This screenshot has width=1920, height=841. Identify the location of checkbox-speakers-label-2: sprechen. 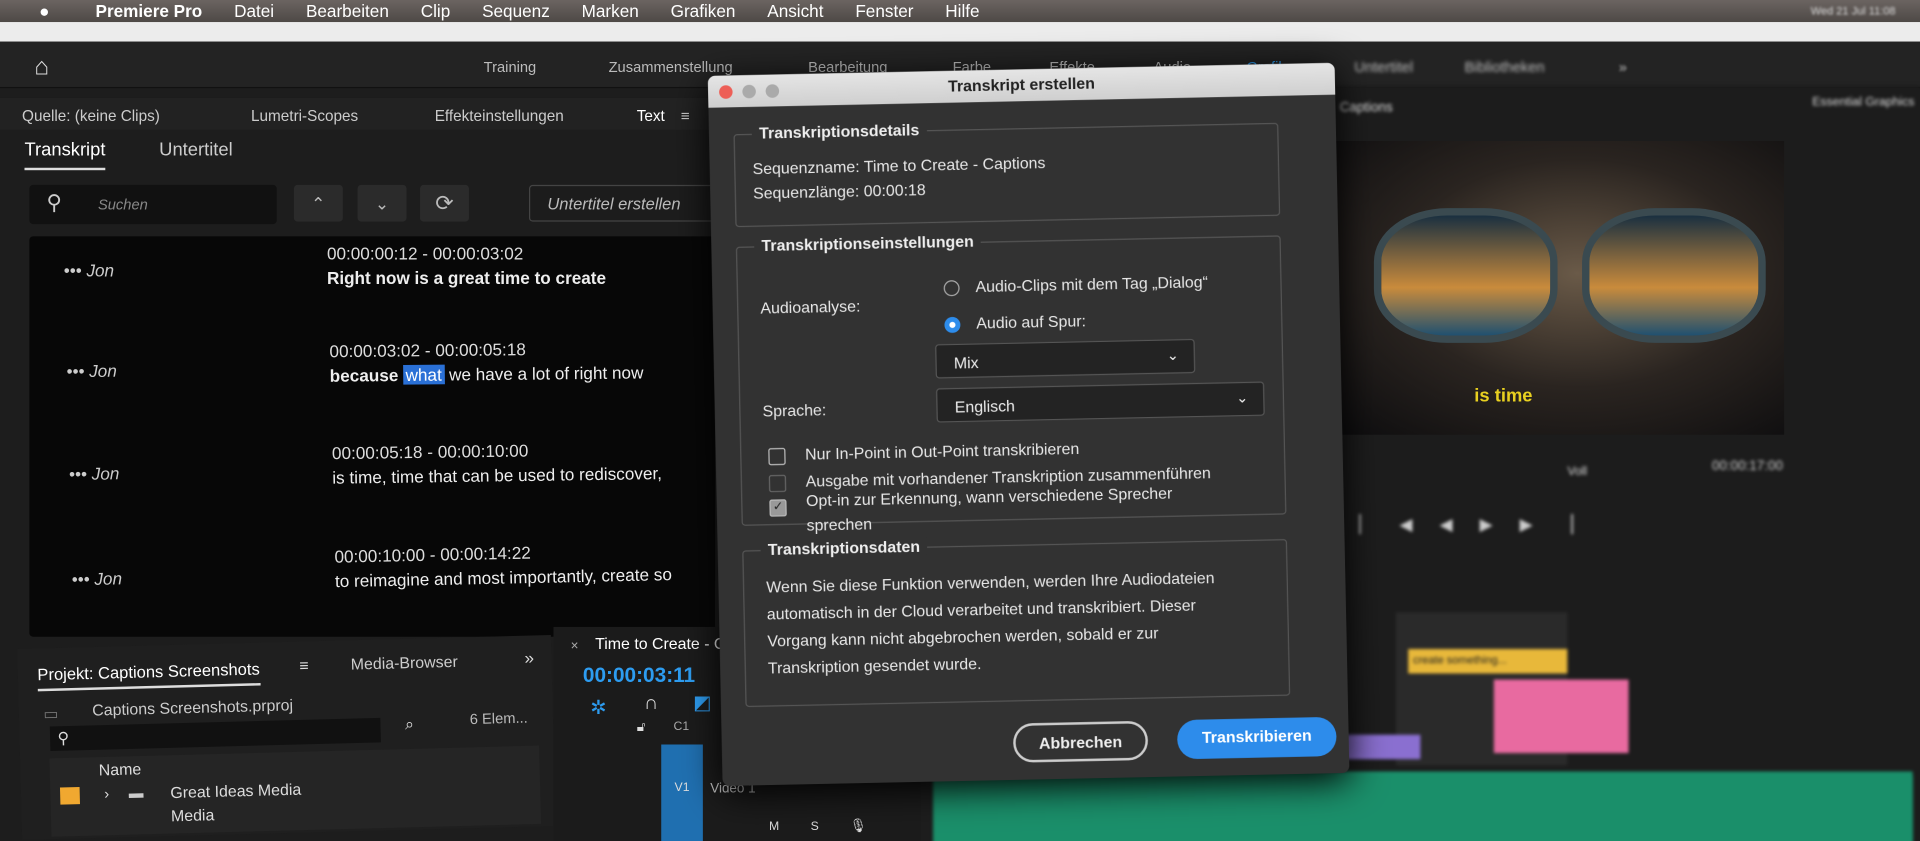
(839, 525).